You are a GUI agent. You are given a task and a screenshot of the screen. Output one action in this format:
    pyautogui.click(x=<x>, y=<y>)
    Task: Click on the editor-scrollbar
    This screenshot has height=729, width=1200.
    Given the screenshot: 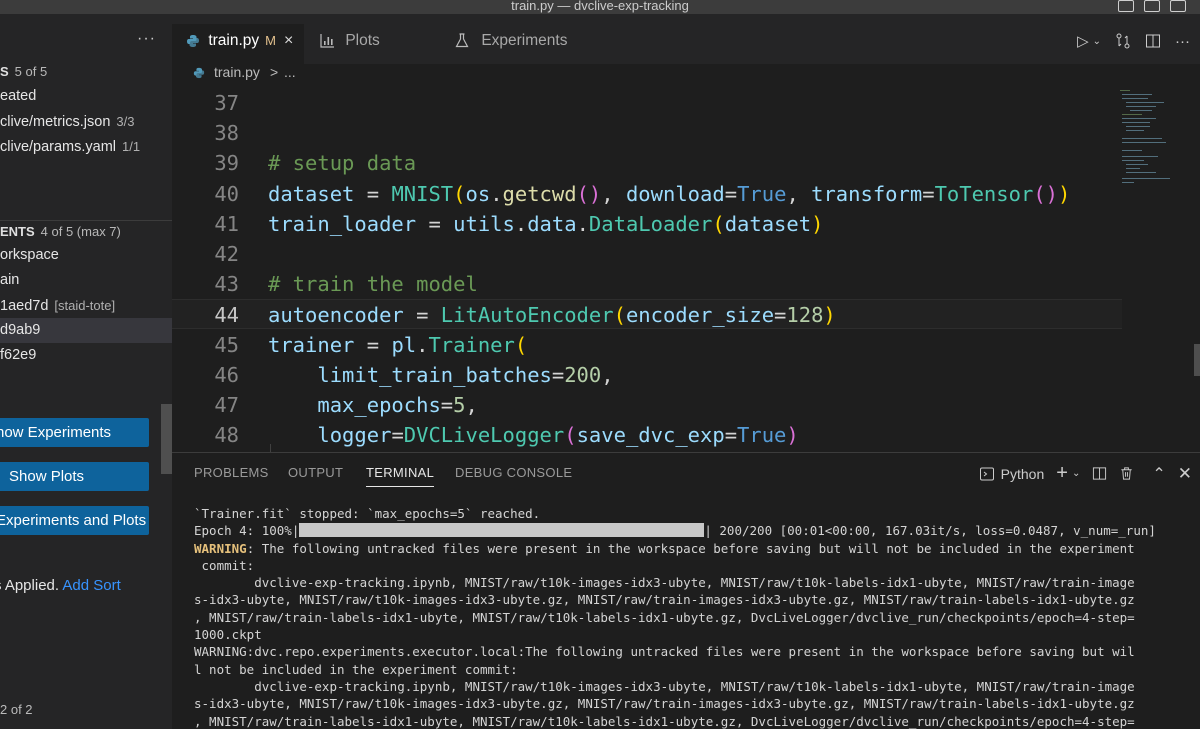 What is the action you would take?
    pyautogui.click(x=1197, y=360)
    